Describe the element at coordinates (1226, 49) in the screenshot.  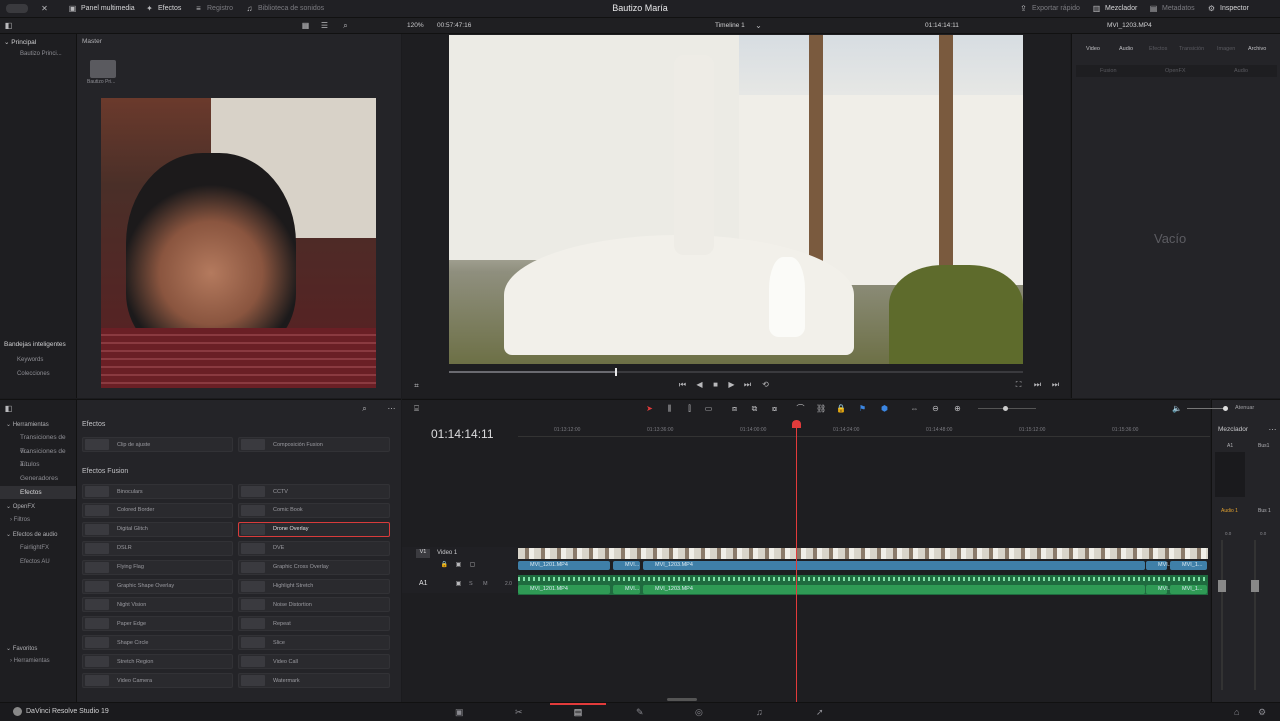
I see `inspector-tab-image: Imagen` at that location.